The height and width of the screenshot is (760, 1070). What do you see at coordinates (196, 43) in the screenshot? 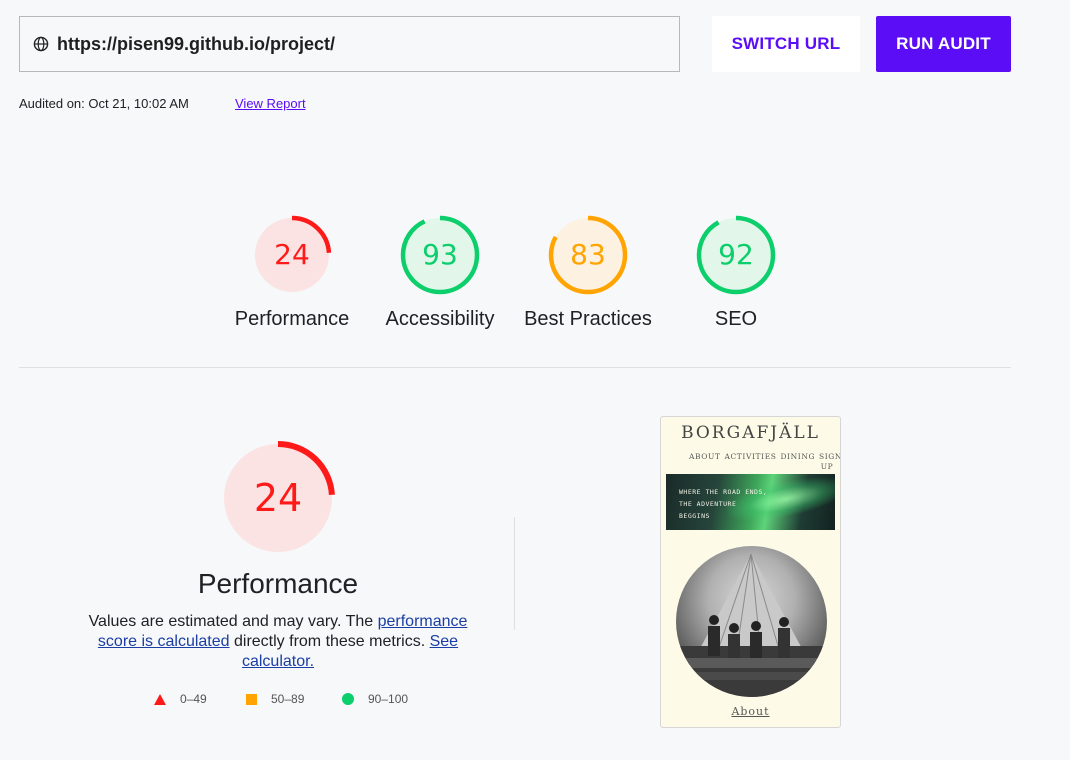
I see `url-text: https://pisen99.github.io/project/` at bounding box center [196, 43].